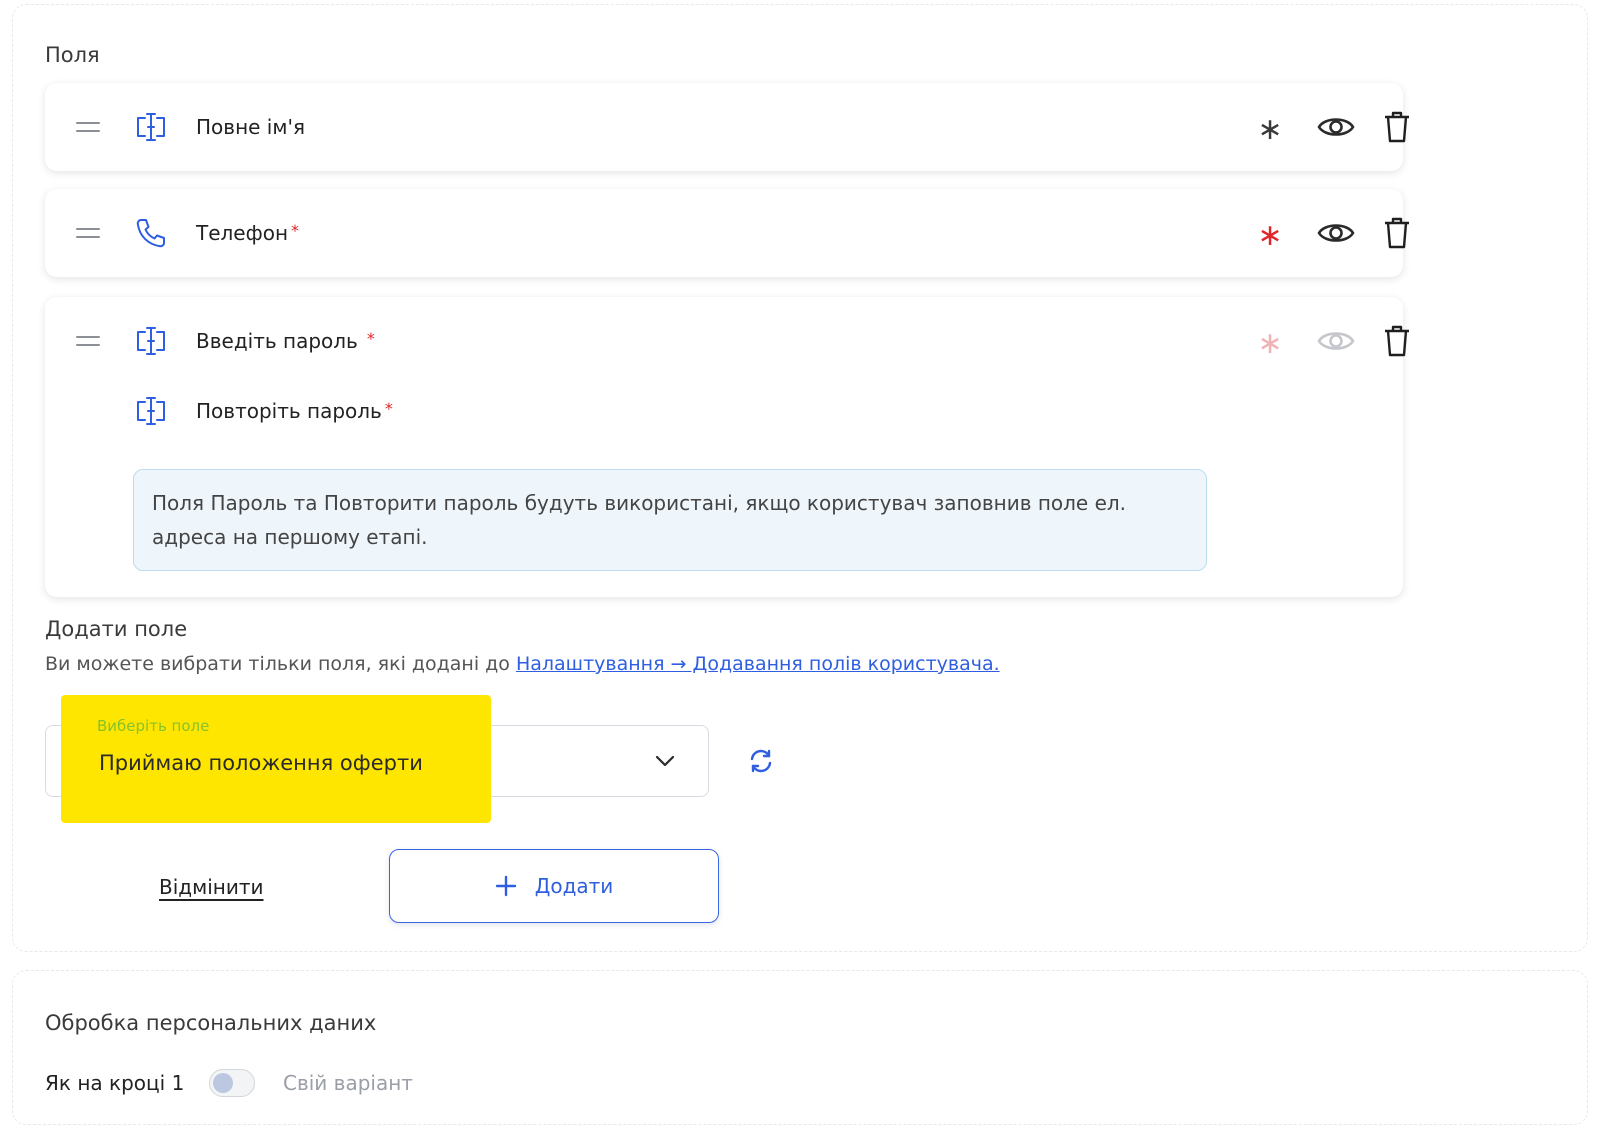 The height and width of the screenshot is (1132, 1600). Describe the element at coordinates (277, 341) in the screenshot. I see `field-label-text: Введіть пароль` at that location.